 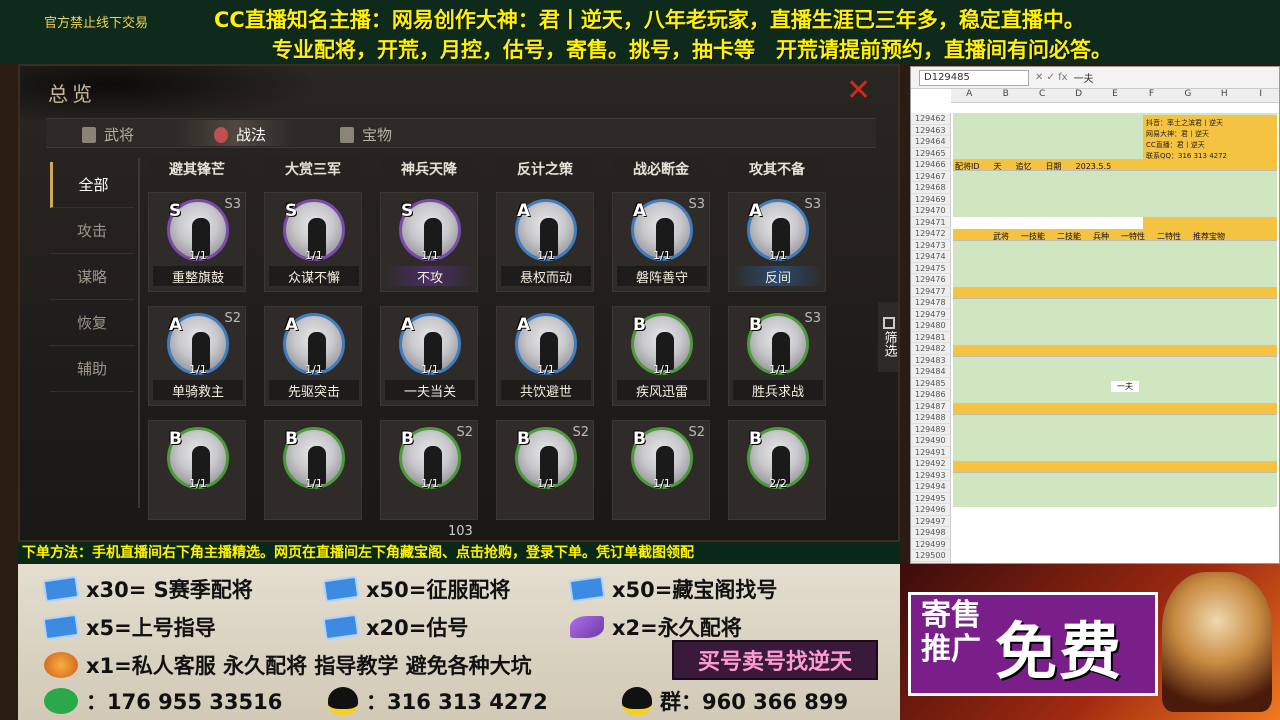 What do you see at coordinates (858, 91) in the screenshot?
I see `close-icon: ✕` at bounding box center [858, 91].